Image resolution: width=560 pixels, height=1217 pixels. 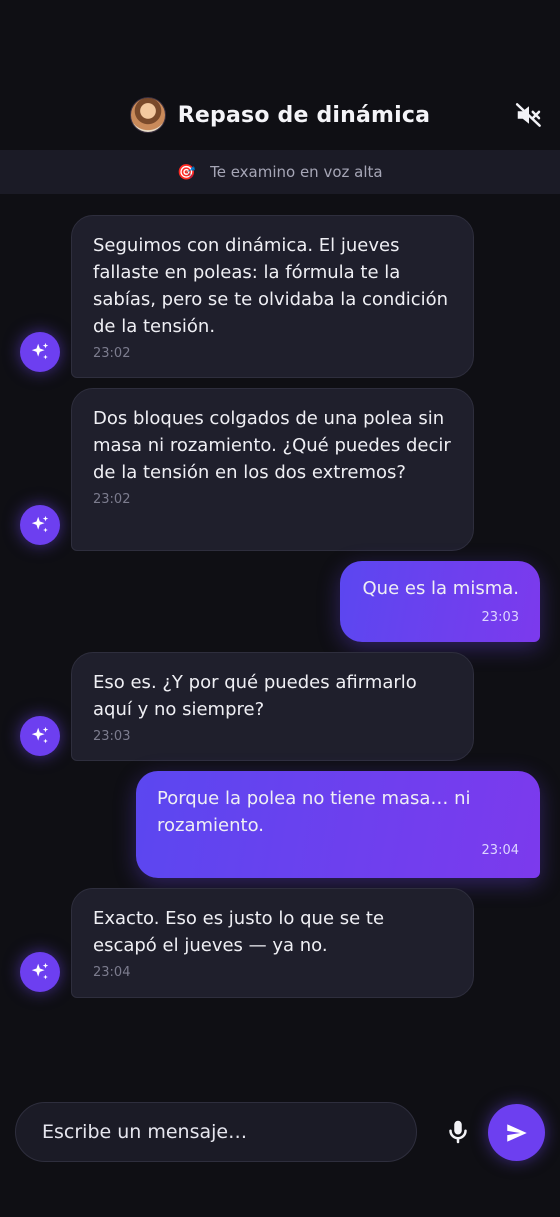 I want to click on tutor-avatar, so click(x=147, y=115).